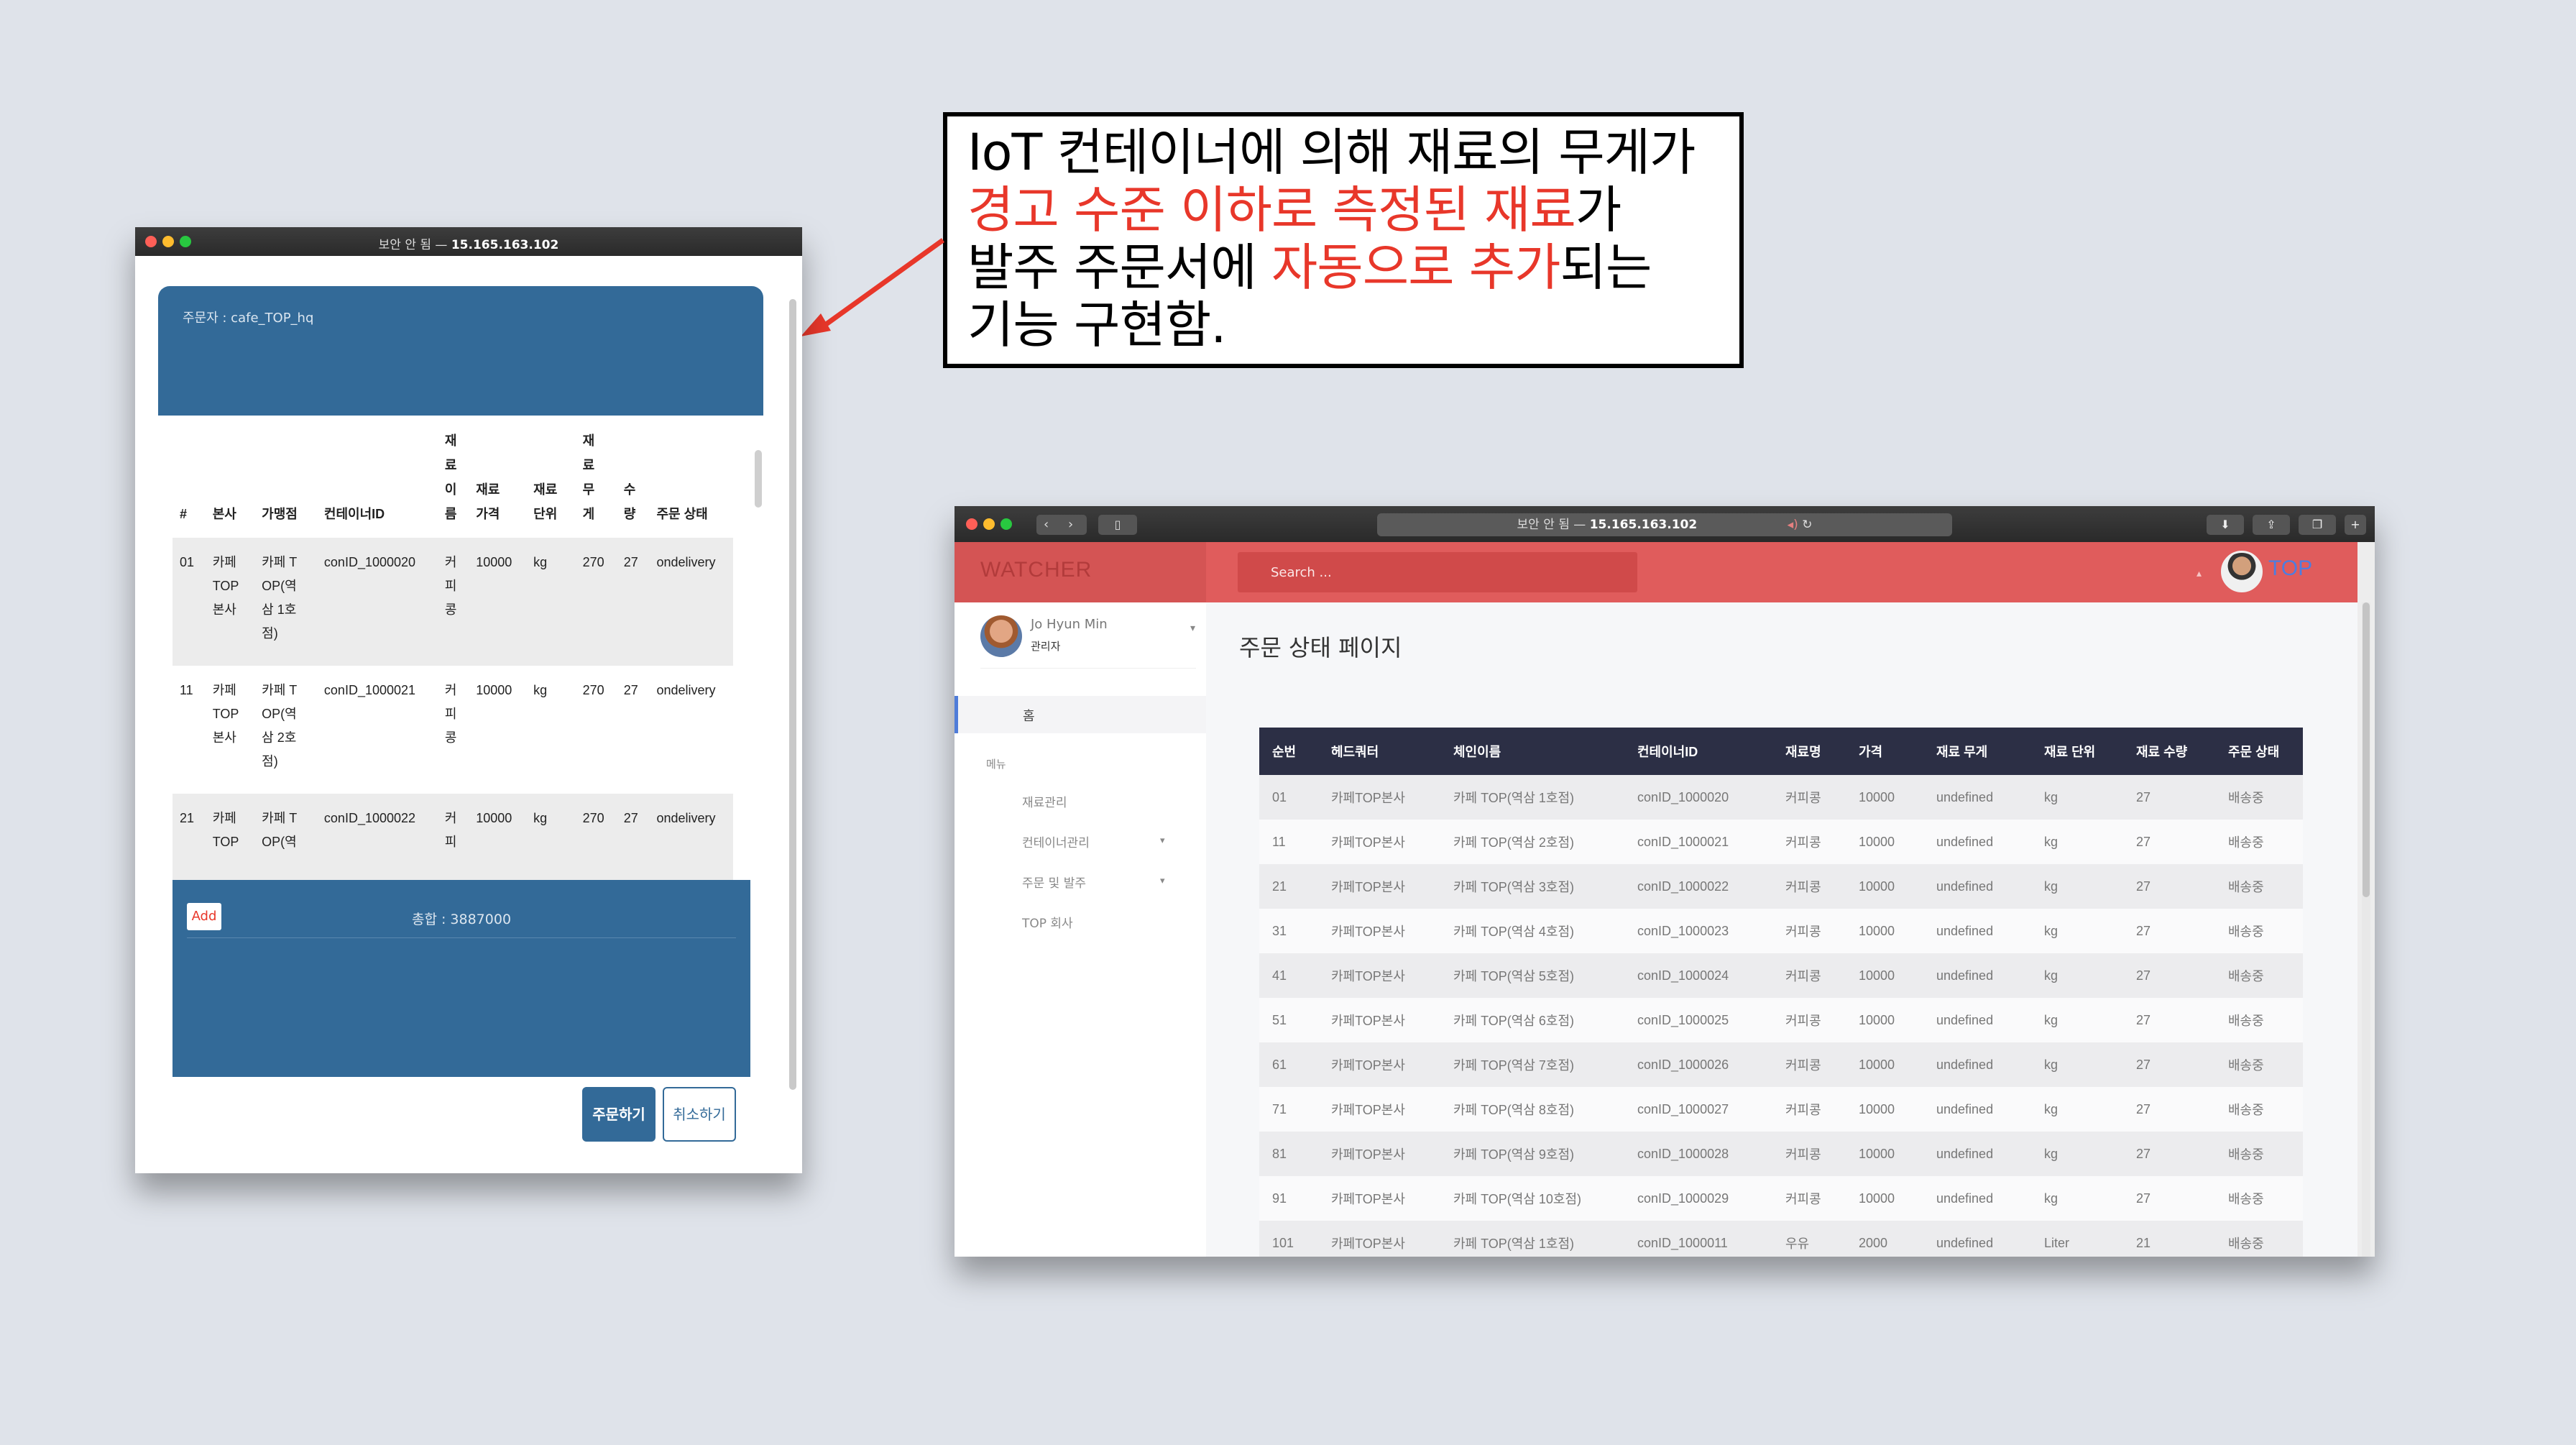  What do you see at coordinates (1884, 751) in the screenshot?
I see `table-header-cell: 가격` at bounding box center [1884, 751].